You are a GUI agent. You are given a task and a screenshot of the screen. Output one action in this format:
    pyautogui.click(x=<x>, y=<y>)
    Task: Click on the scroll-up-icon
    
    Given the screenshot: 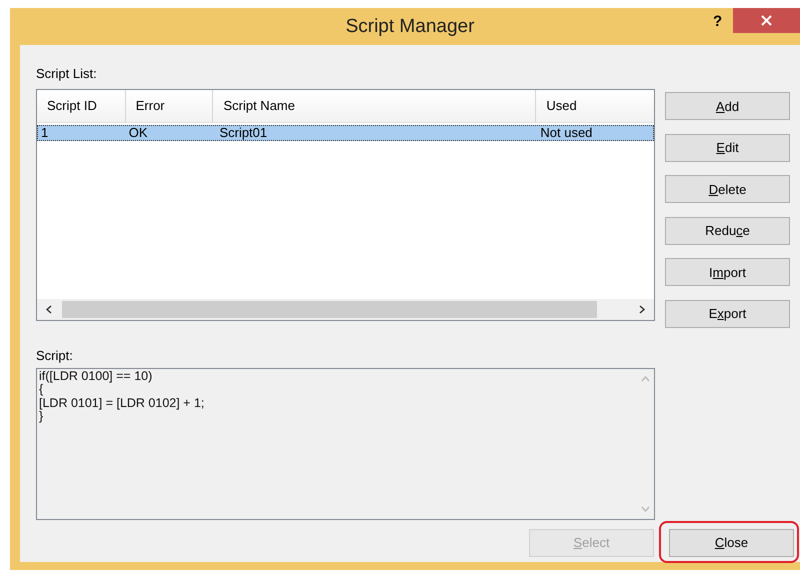 What is the action you would take?
    pyautogui.click(x=645, y=379)
    